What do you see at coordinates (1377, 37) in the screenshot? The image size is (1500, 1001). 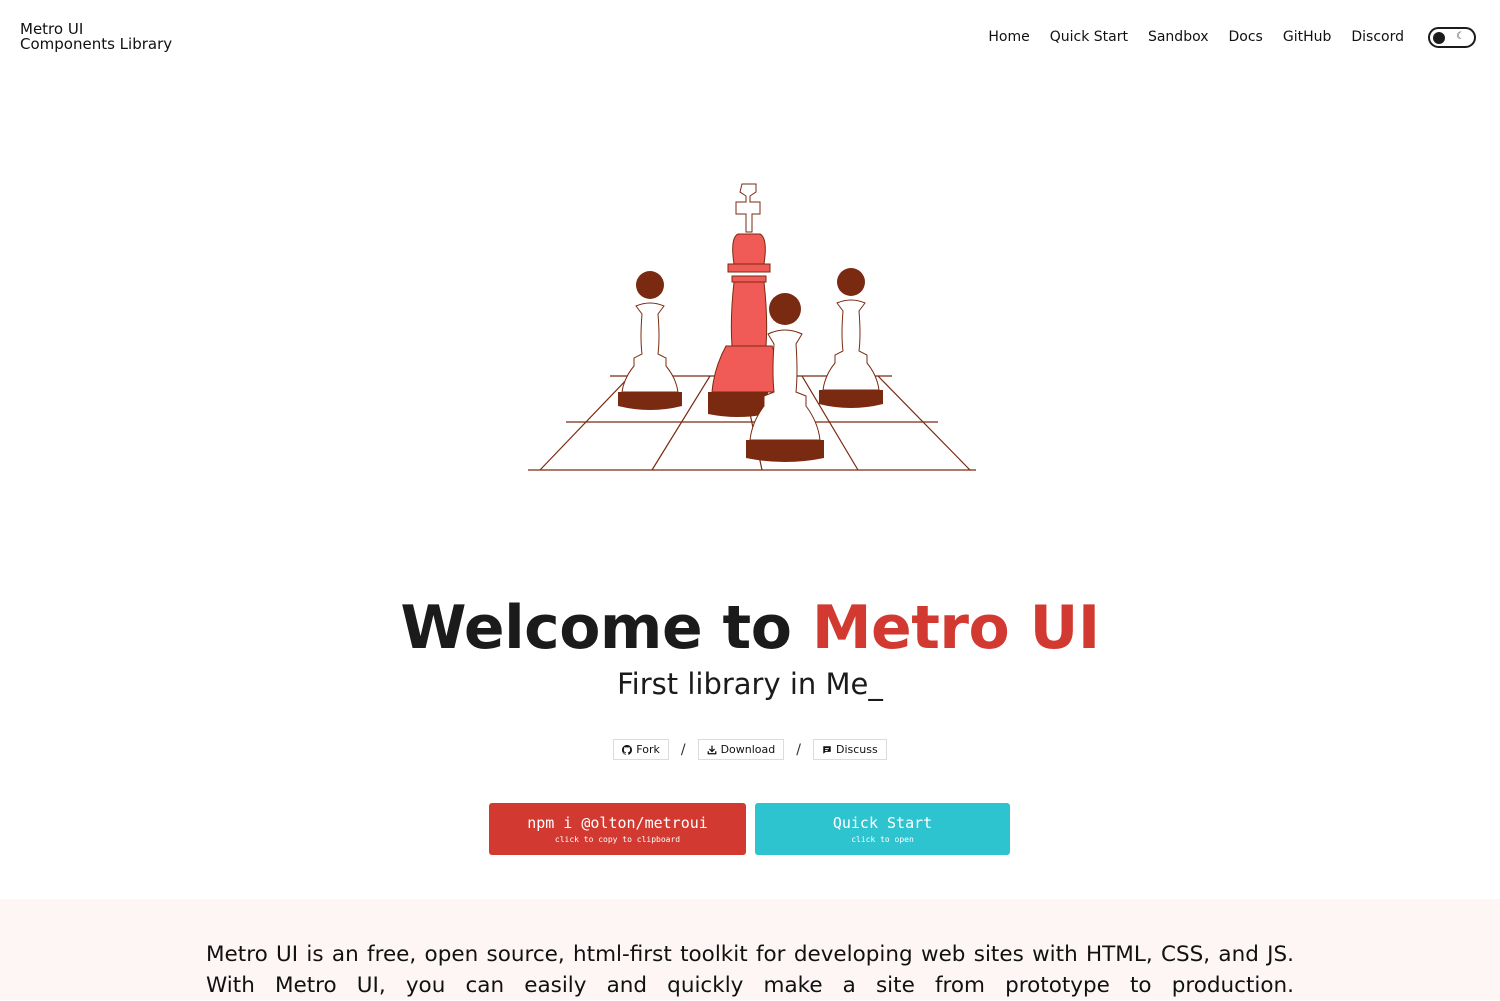 I see `nav-discord: Discord` at bounding box center [1377, 37].